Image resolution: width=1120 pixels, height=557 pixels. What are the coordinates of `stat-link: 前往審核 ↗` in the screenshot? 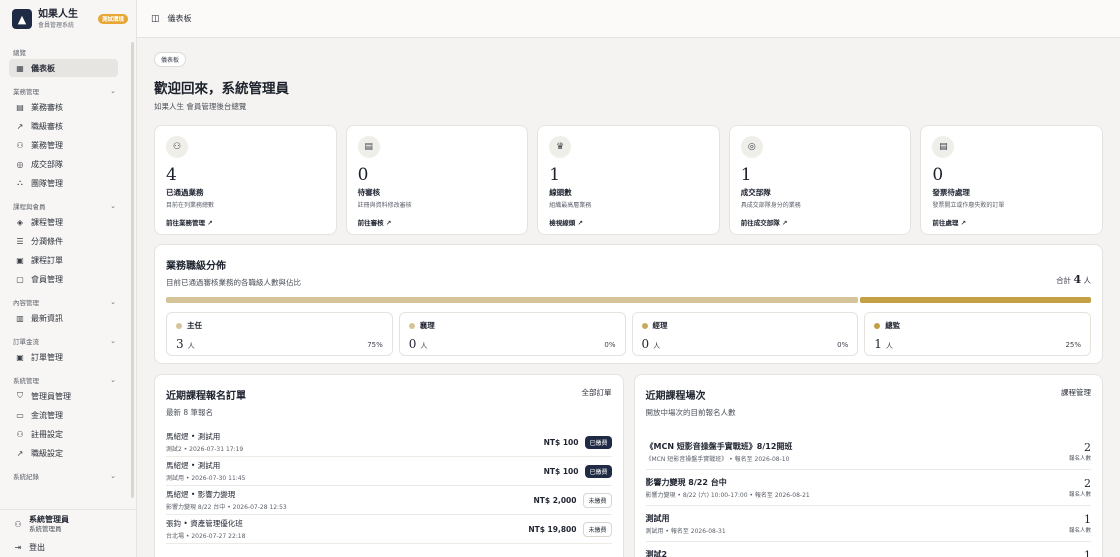 It's located at (437, 222).